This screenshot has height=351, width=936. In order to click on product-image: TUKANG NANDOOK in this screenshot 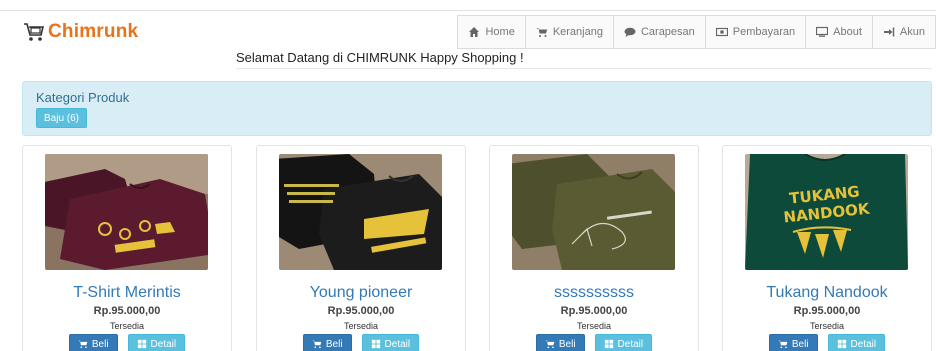, I will do `click(826, 212)`.